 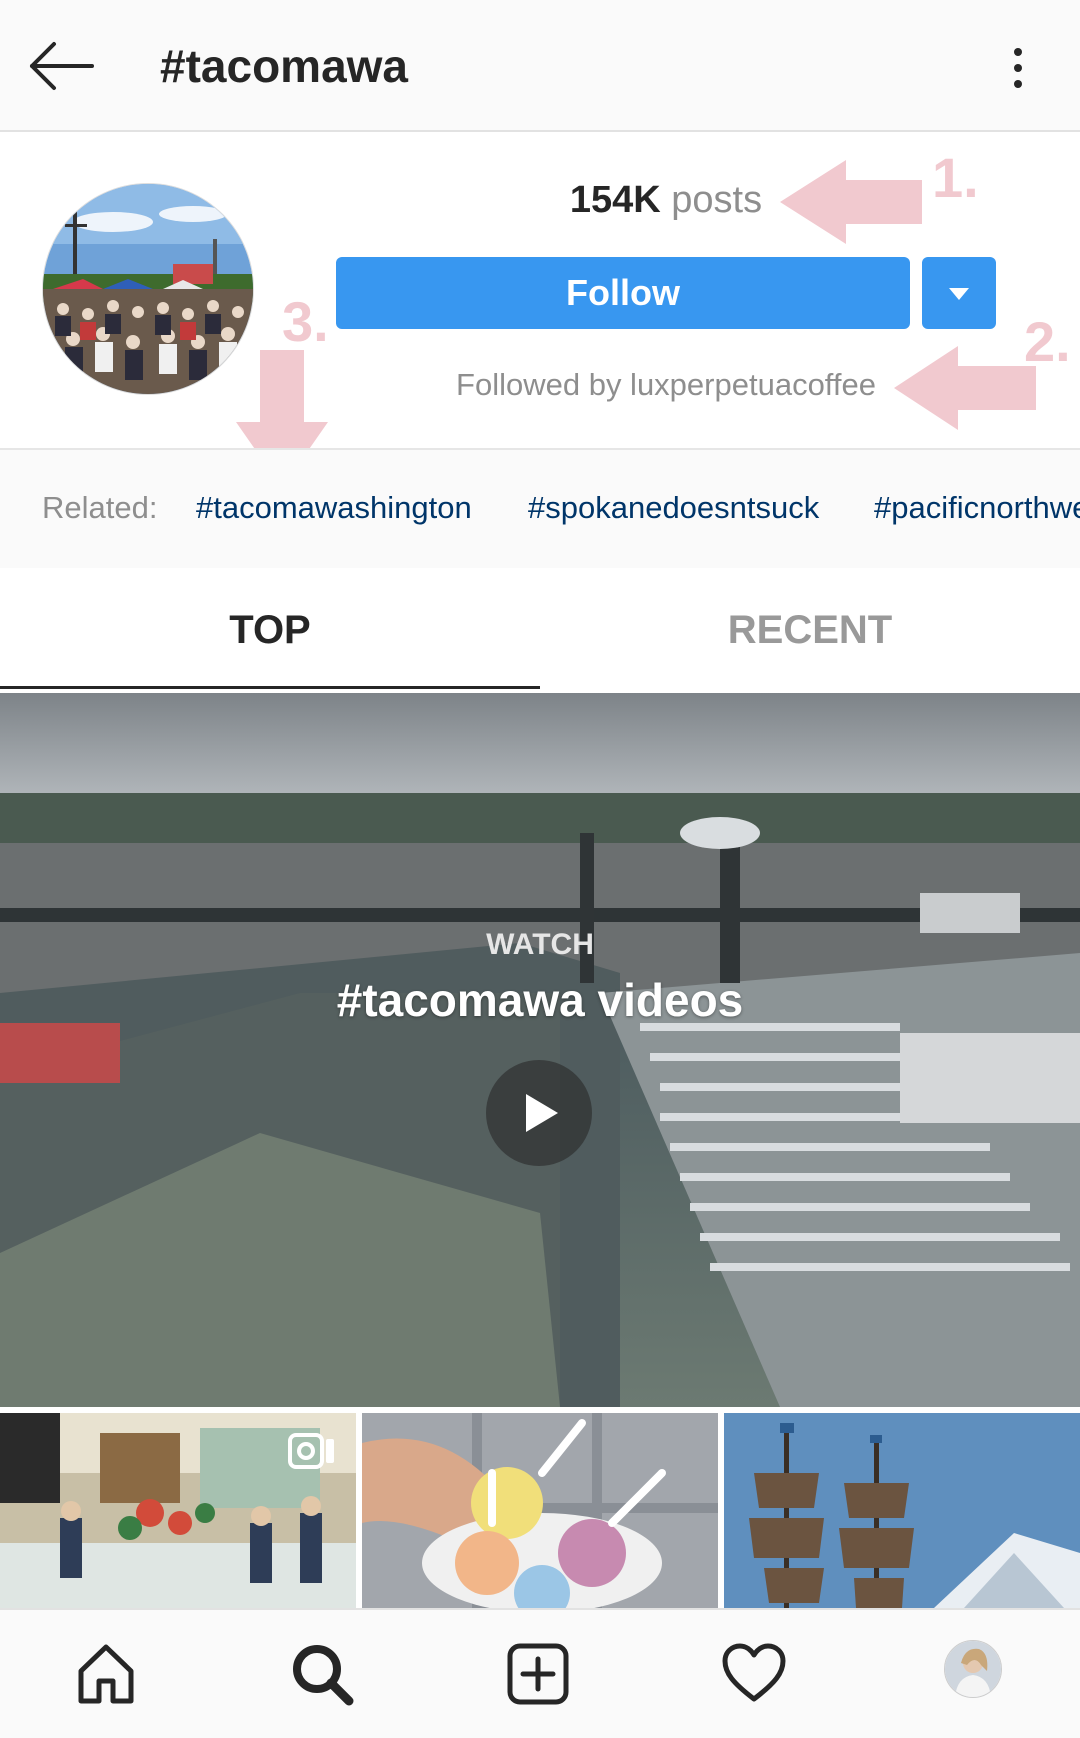 I want to click on annotation-number-1: 1., so click(x=955, y=177).